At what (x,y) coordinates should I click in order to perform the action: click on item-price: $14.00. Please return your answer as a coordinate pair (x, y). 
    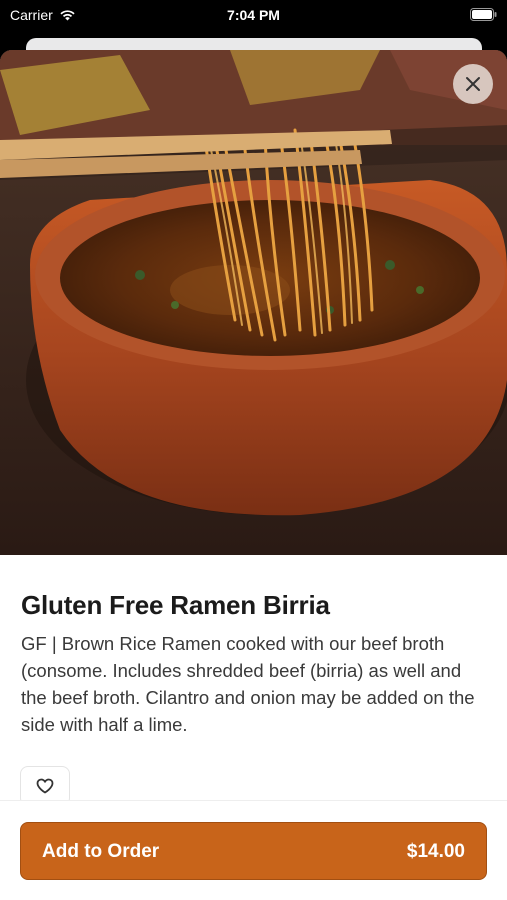
    Looking at the image, I should click on (435, 851).